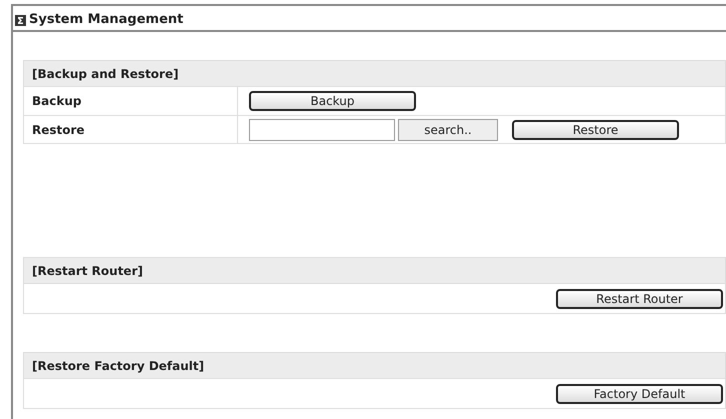  What do you see at coordinates (322, 129) in the screenshot?
I see `file-path-field` at bounding box center [322, 129].